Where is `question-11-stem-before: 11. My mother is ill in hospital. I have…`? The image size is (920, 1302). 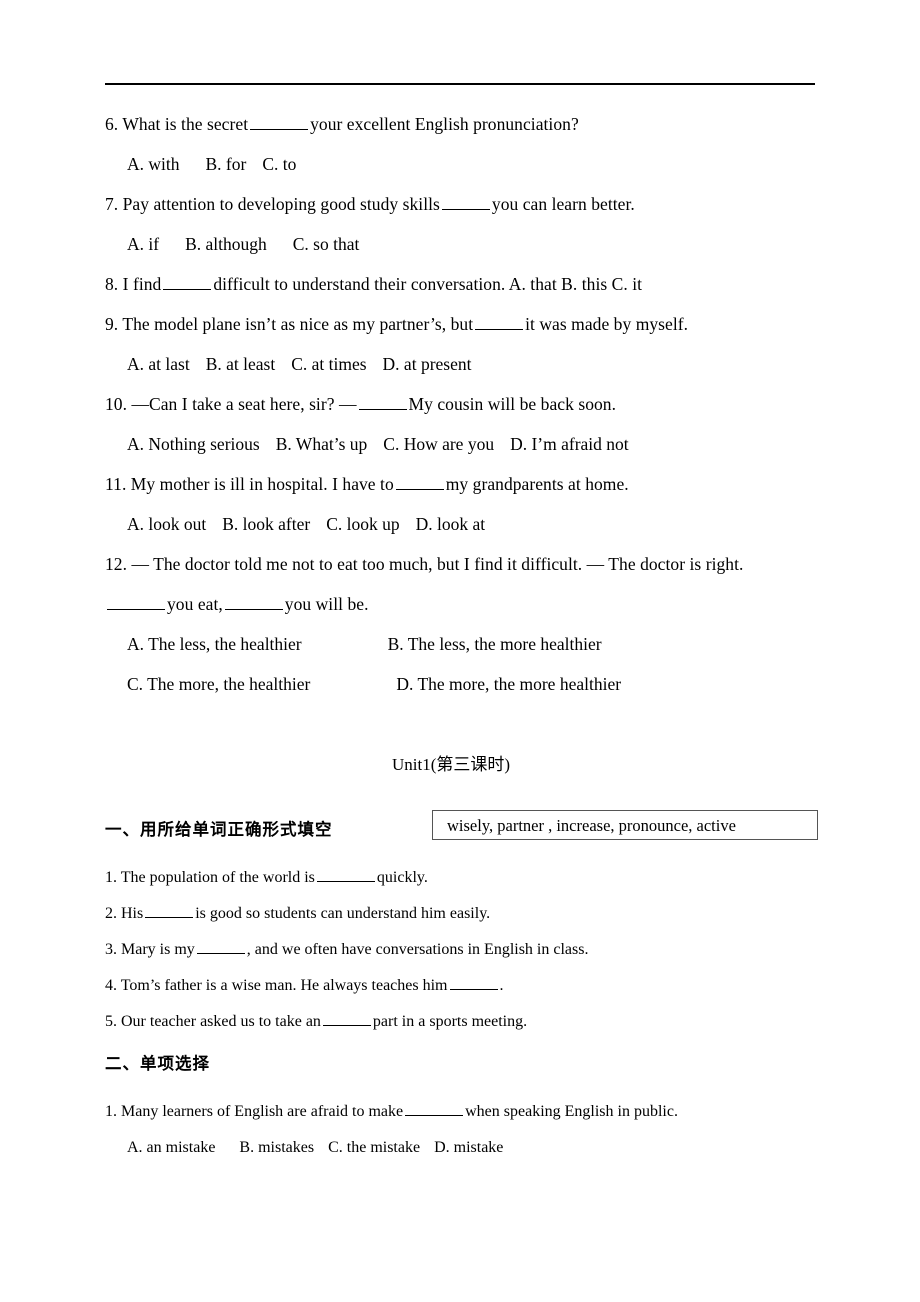
question-11-stem-before: 11. My mother is ill in hospital. I have… is located at coordinates (249, 484).